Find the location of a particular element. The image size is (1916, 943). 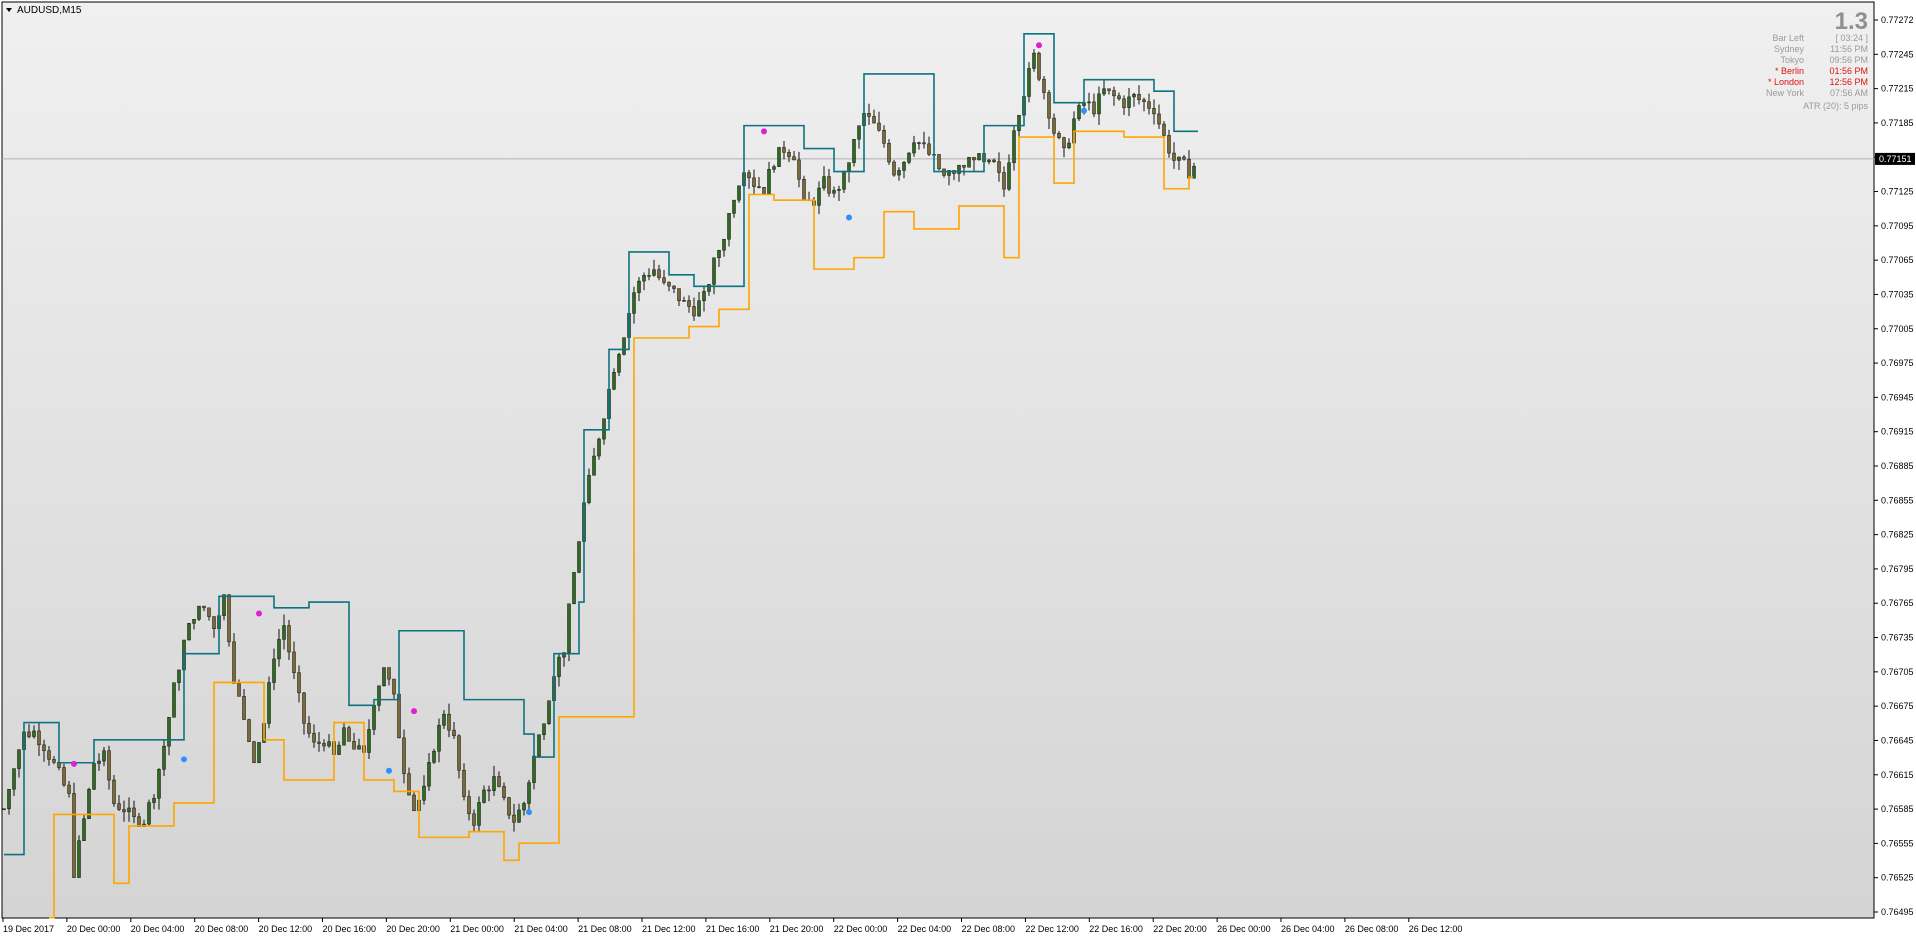

info-row-value: 11:56 PM is located at coordinates (1849, 49).